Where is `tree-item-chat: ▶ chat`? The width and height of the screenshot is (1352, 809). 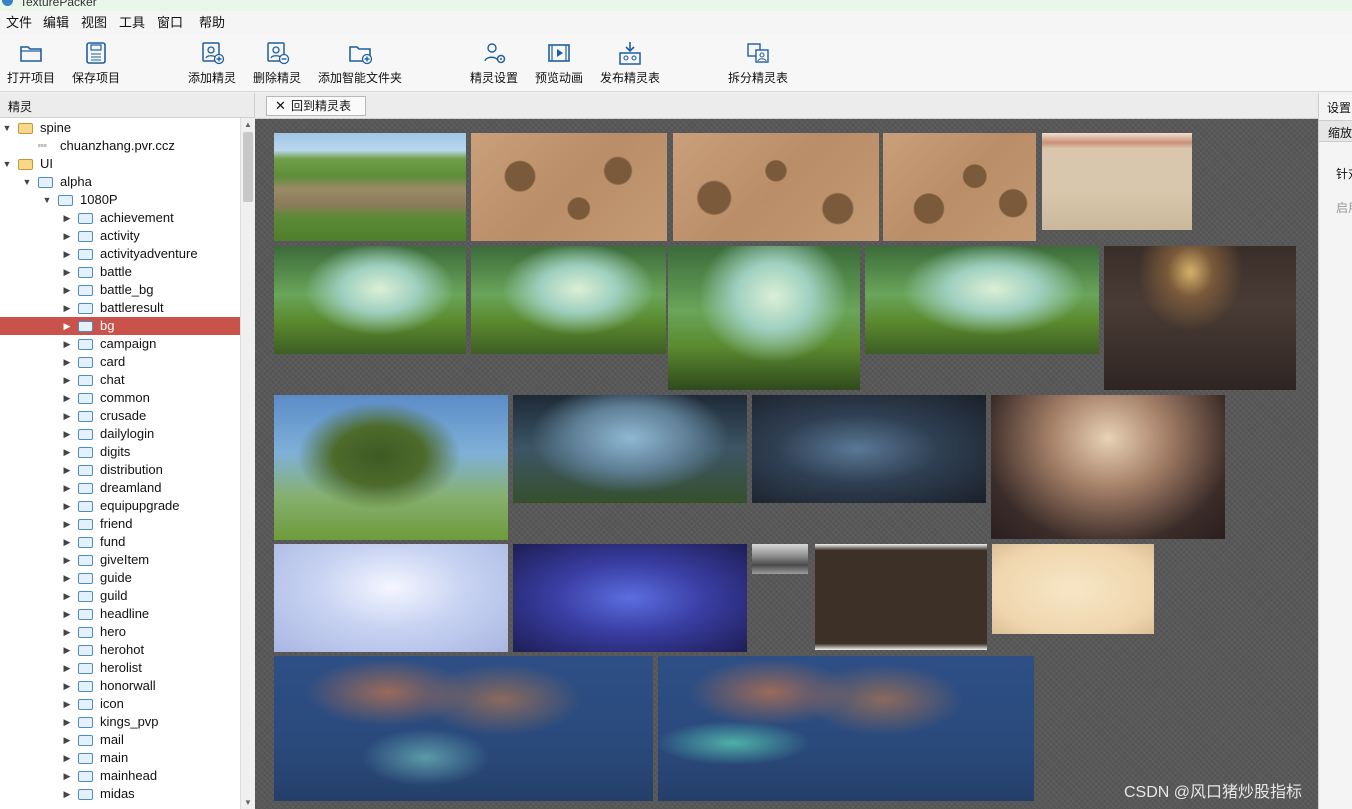 tree-item-chat: ▶ chat is located at coordinates (120, 380).